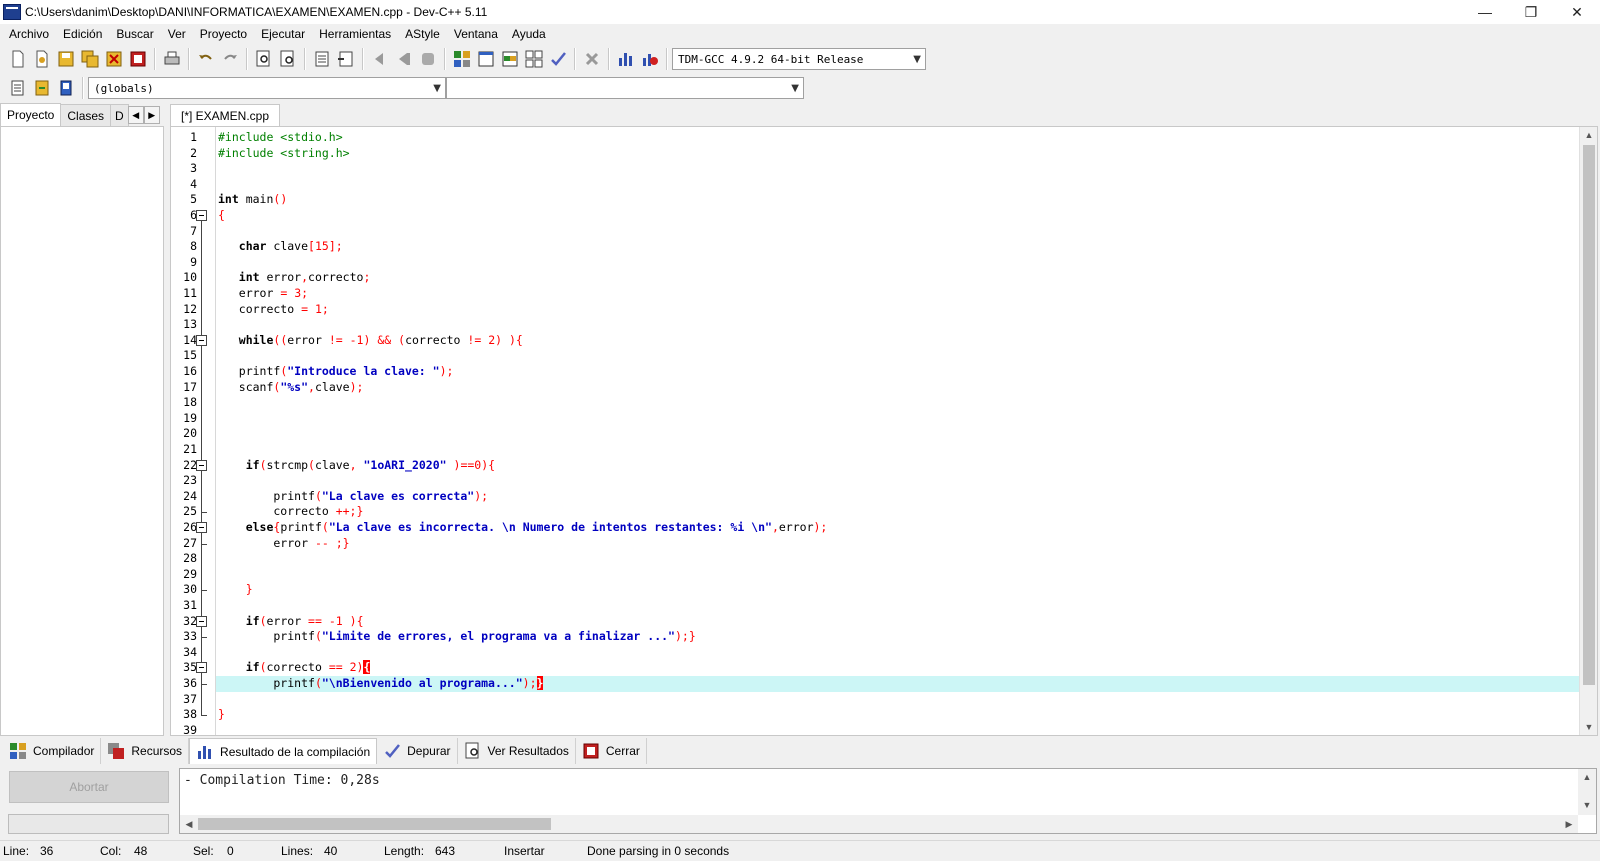 Image resolution: width=1600 pixels, height=861 pixels. What do you see at coordinates (592, 59) in the screenshot?
I see `stop-execution-icon` at bounding box center [592, 59].